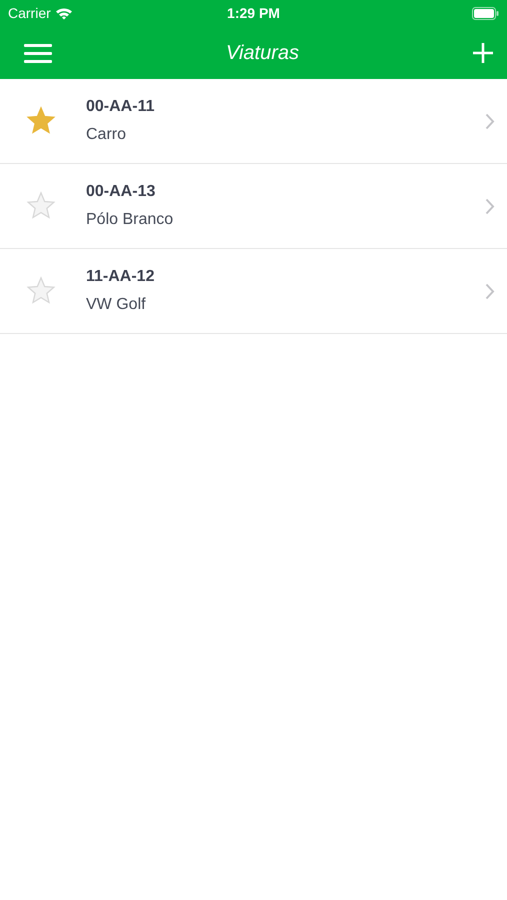  Describe the element at coordinates (121, 107) in the screenshot. I see `vehicle-plate: 00-AA-11` at that location.